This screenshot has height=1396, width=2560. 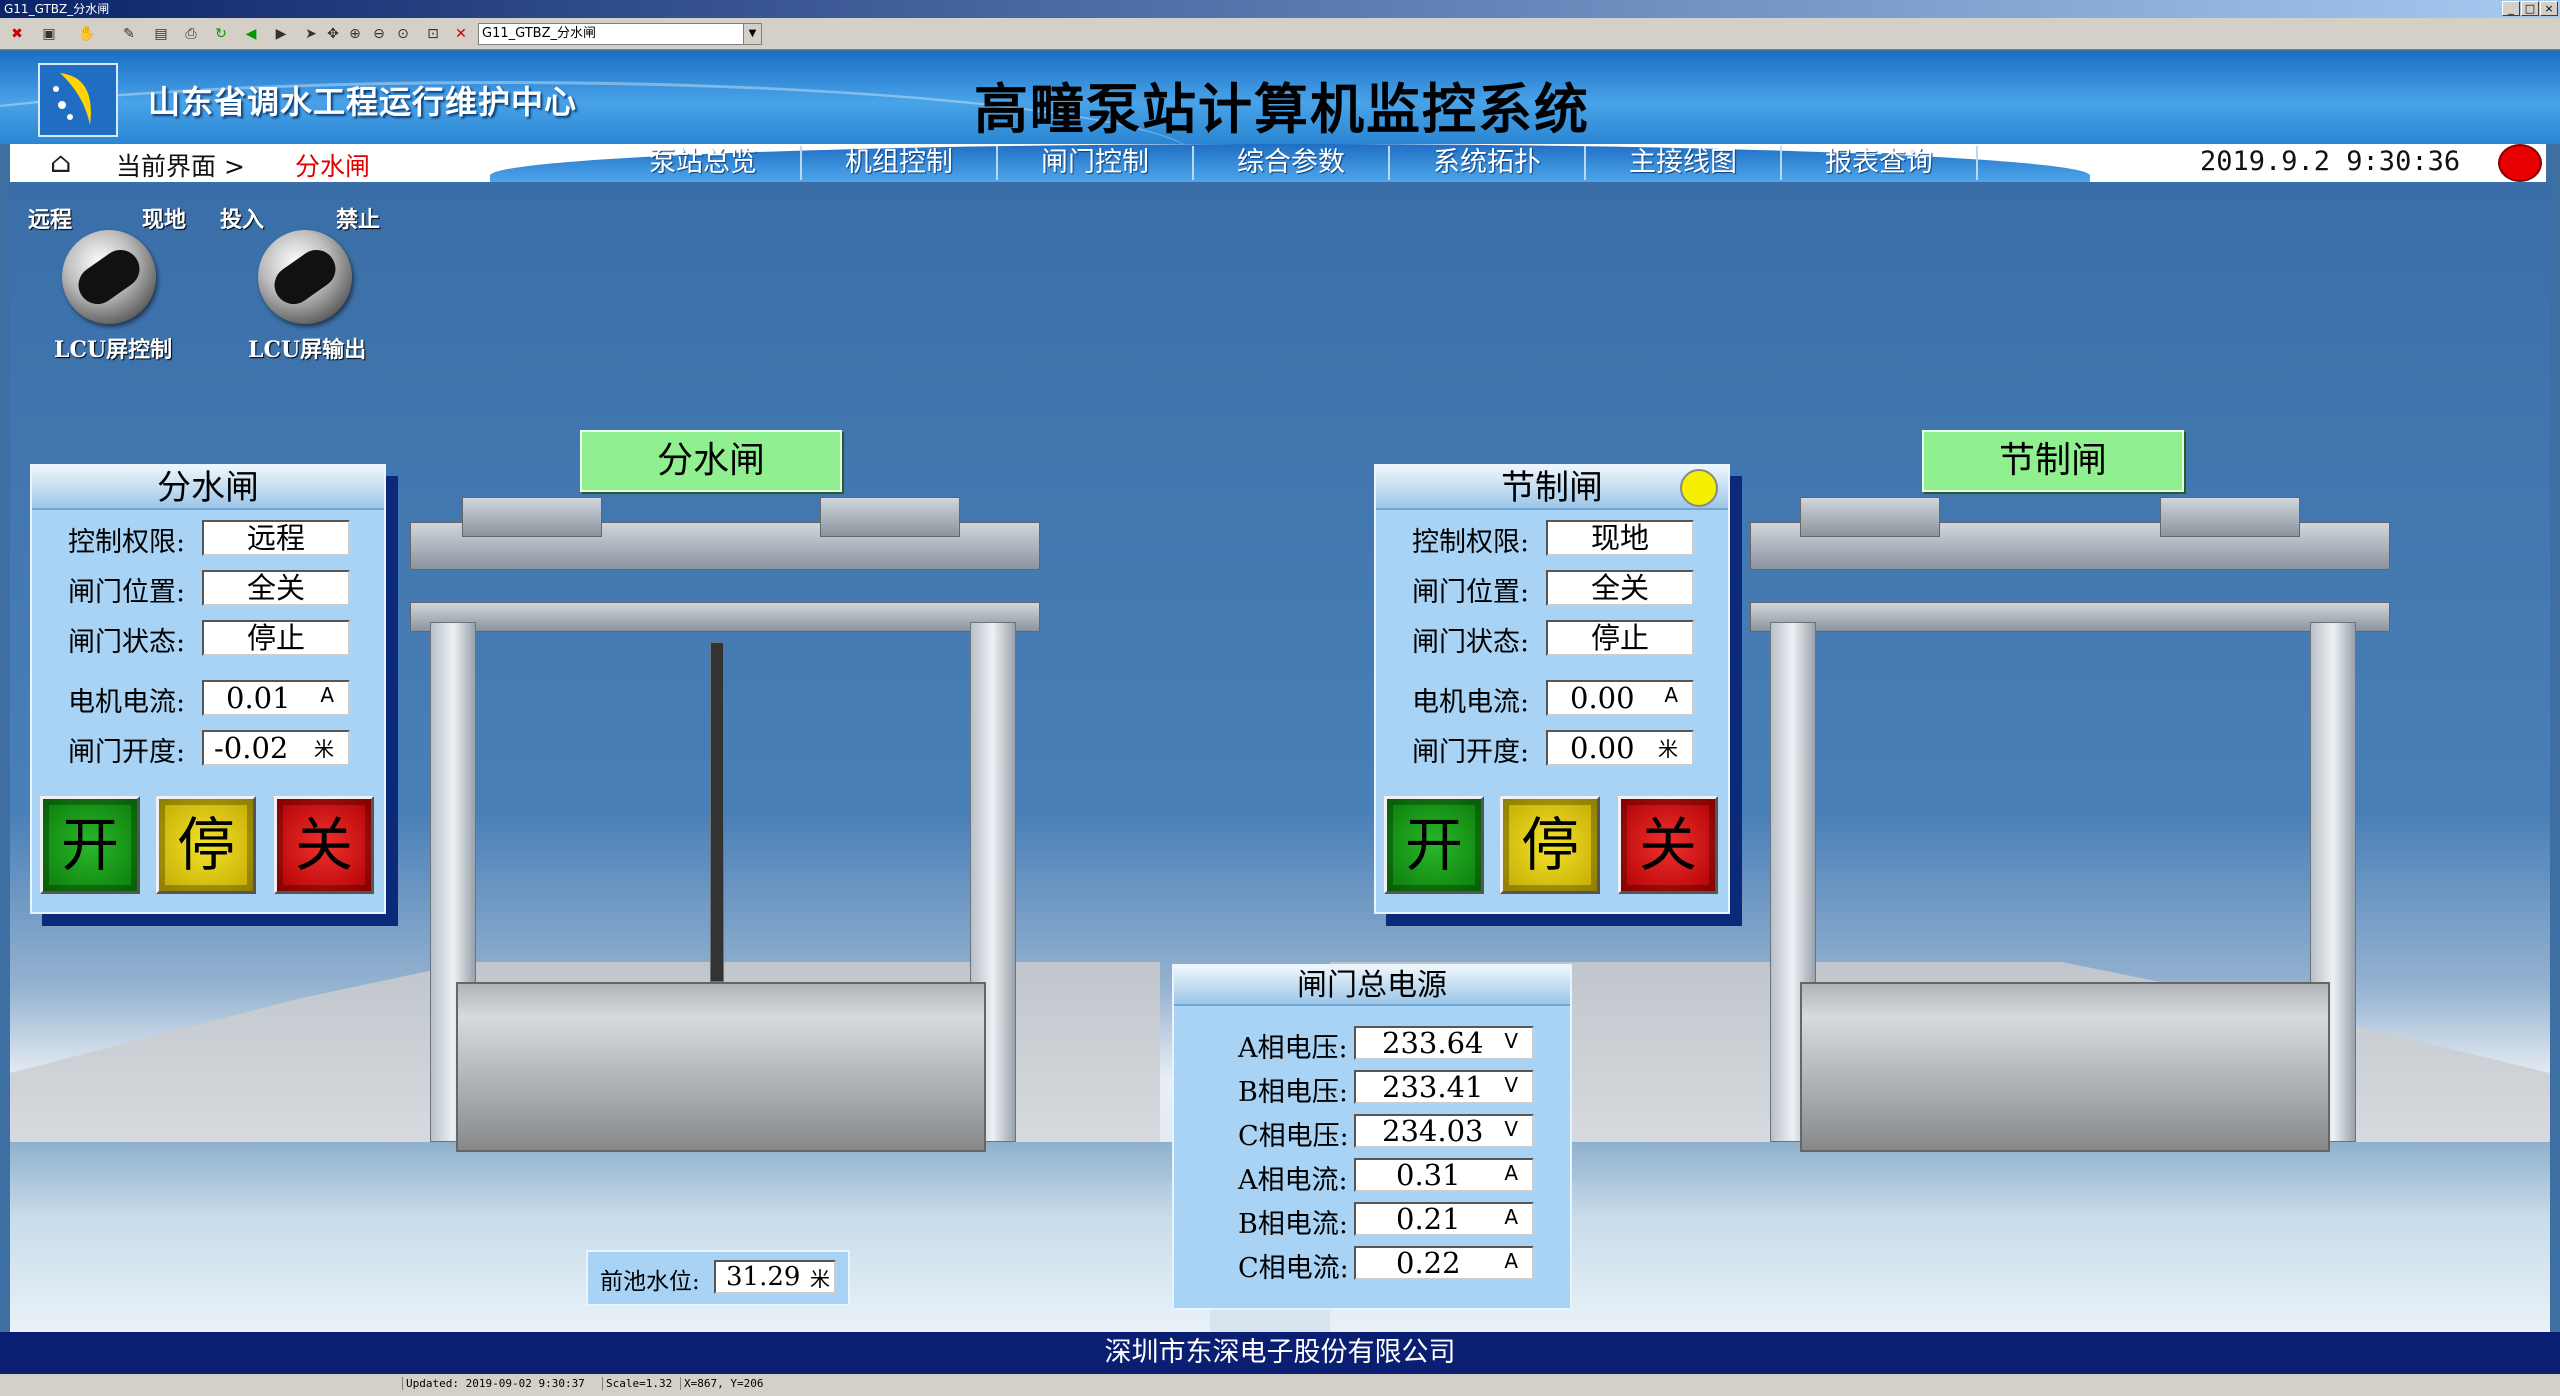 I want to click on window-title: G11_GTBZ_分水闸, so click(x=57, y=9).